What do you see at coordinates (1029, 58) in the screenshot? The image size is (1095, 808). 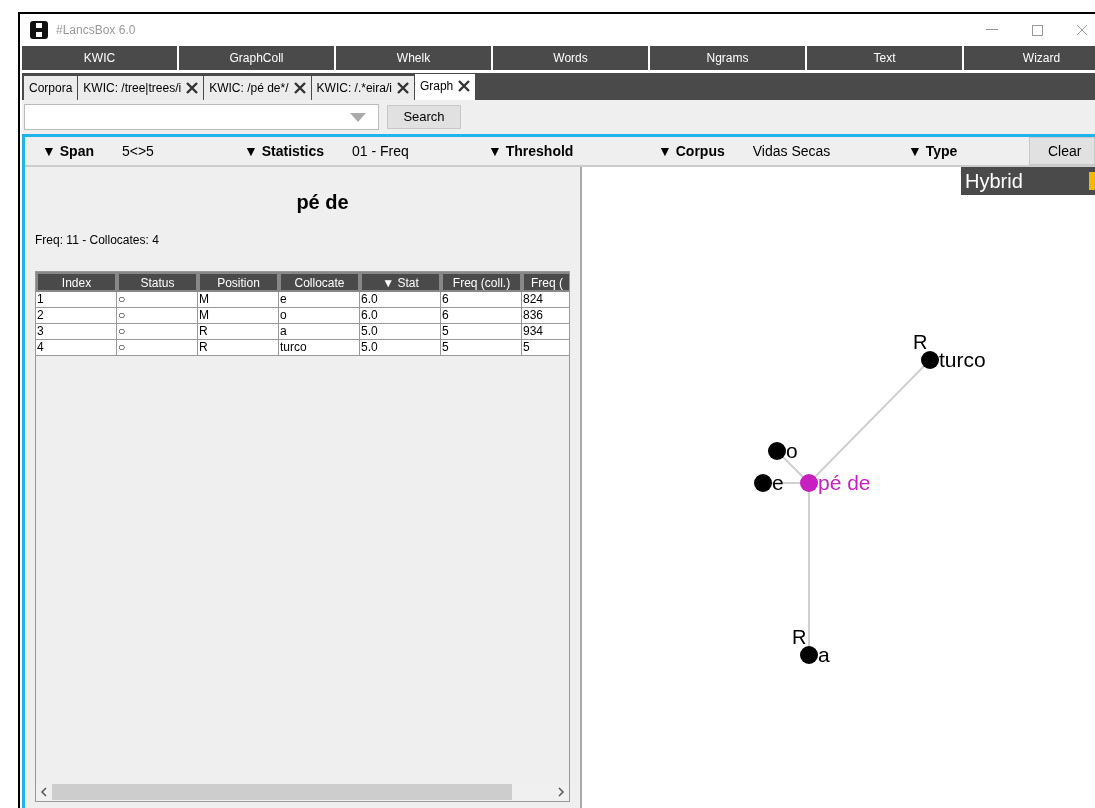 I see `nav-button: Wizard` at bounding box center [1029, 58].